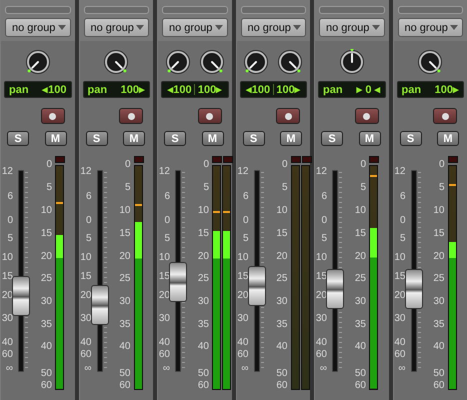 The image size is (467, 400). What do you see at coordinates (164, 258) in the screenshot?
I see `fader-scale-label: 10` at bounding box center [164, 258].